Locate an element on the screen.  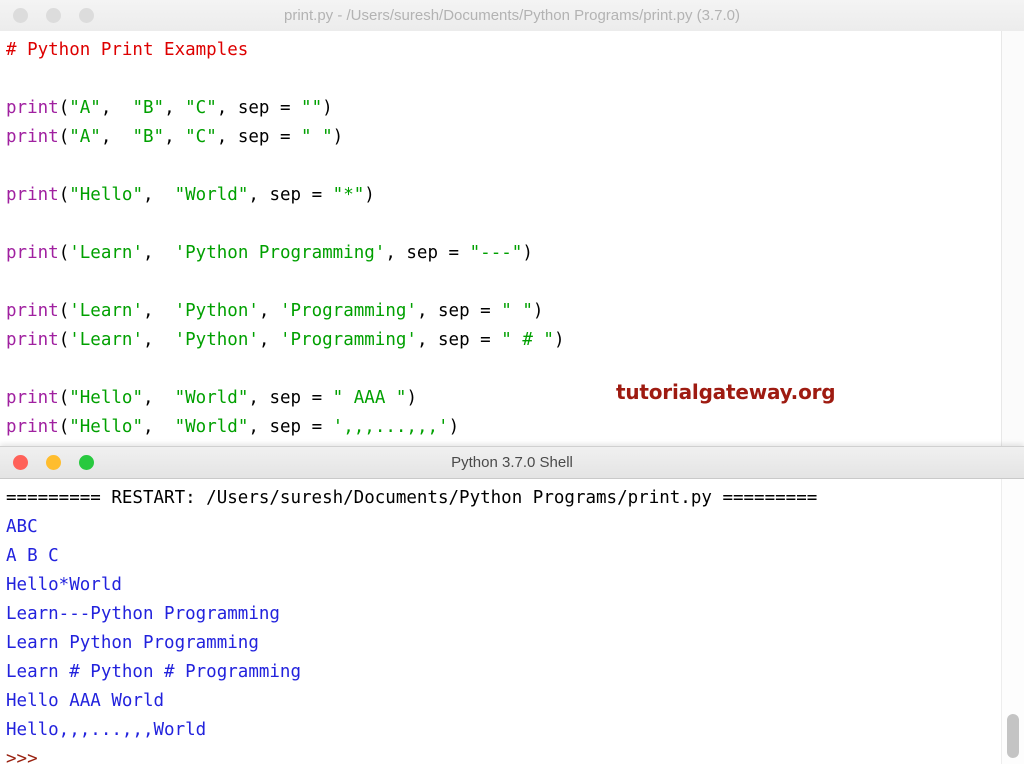
code-token-str: "---" is located at coordinates (496, 253).